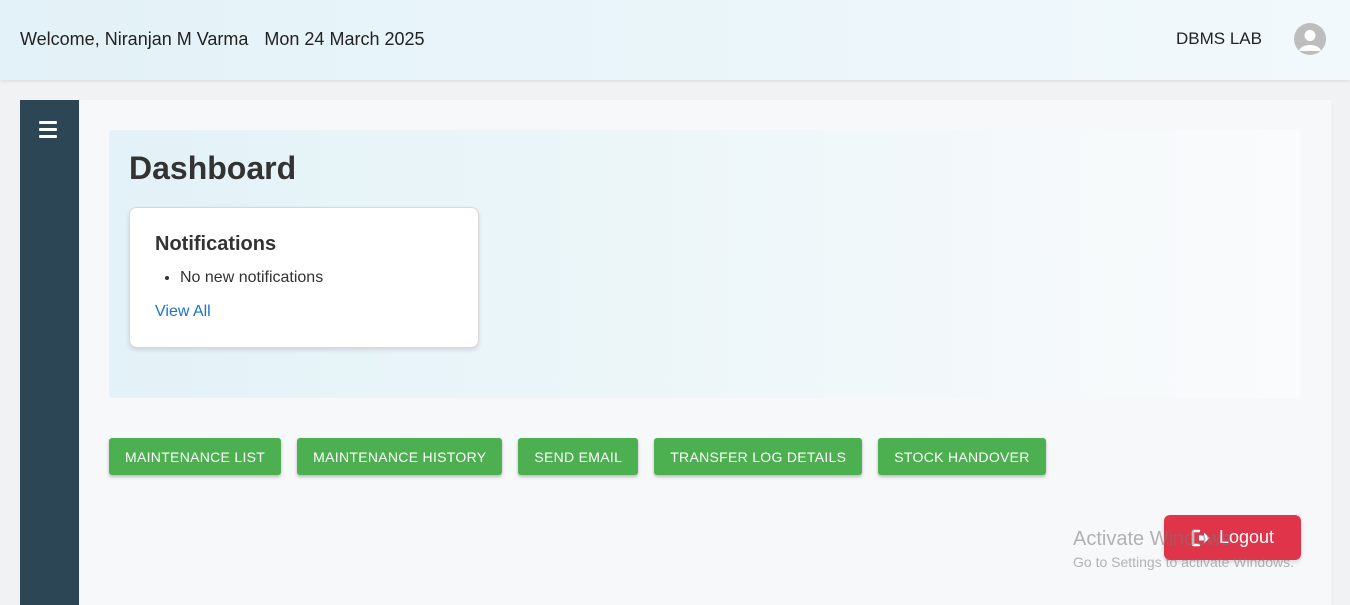 The width and height of the screenshot is (1350, 605). I want to click on maintenance-history-button: MAINTENANCE HISTORY, so click(400, 456).